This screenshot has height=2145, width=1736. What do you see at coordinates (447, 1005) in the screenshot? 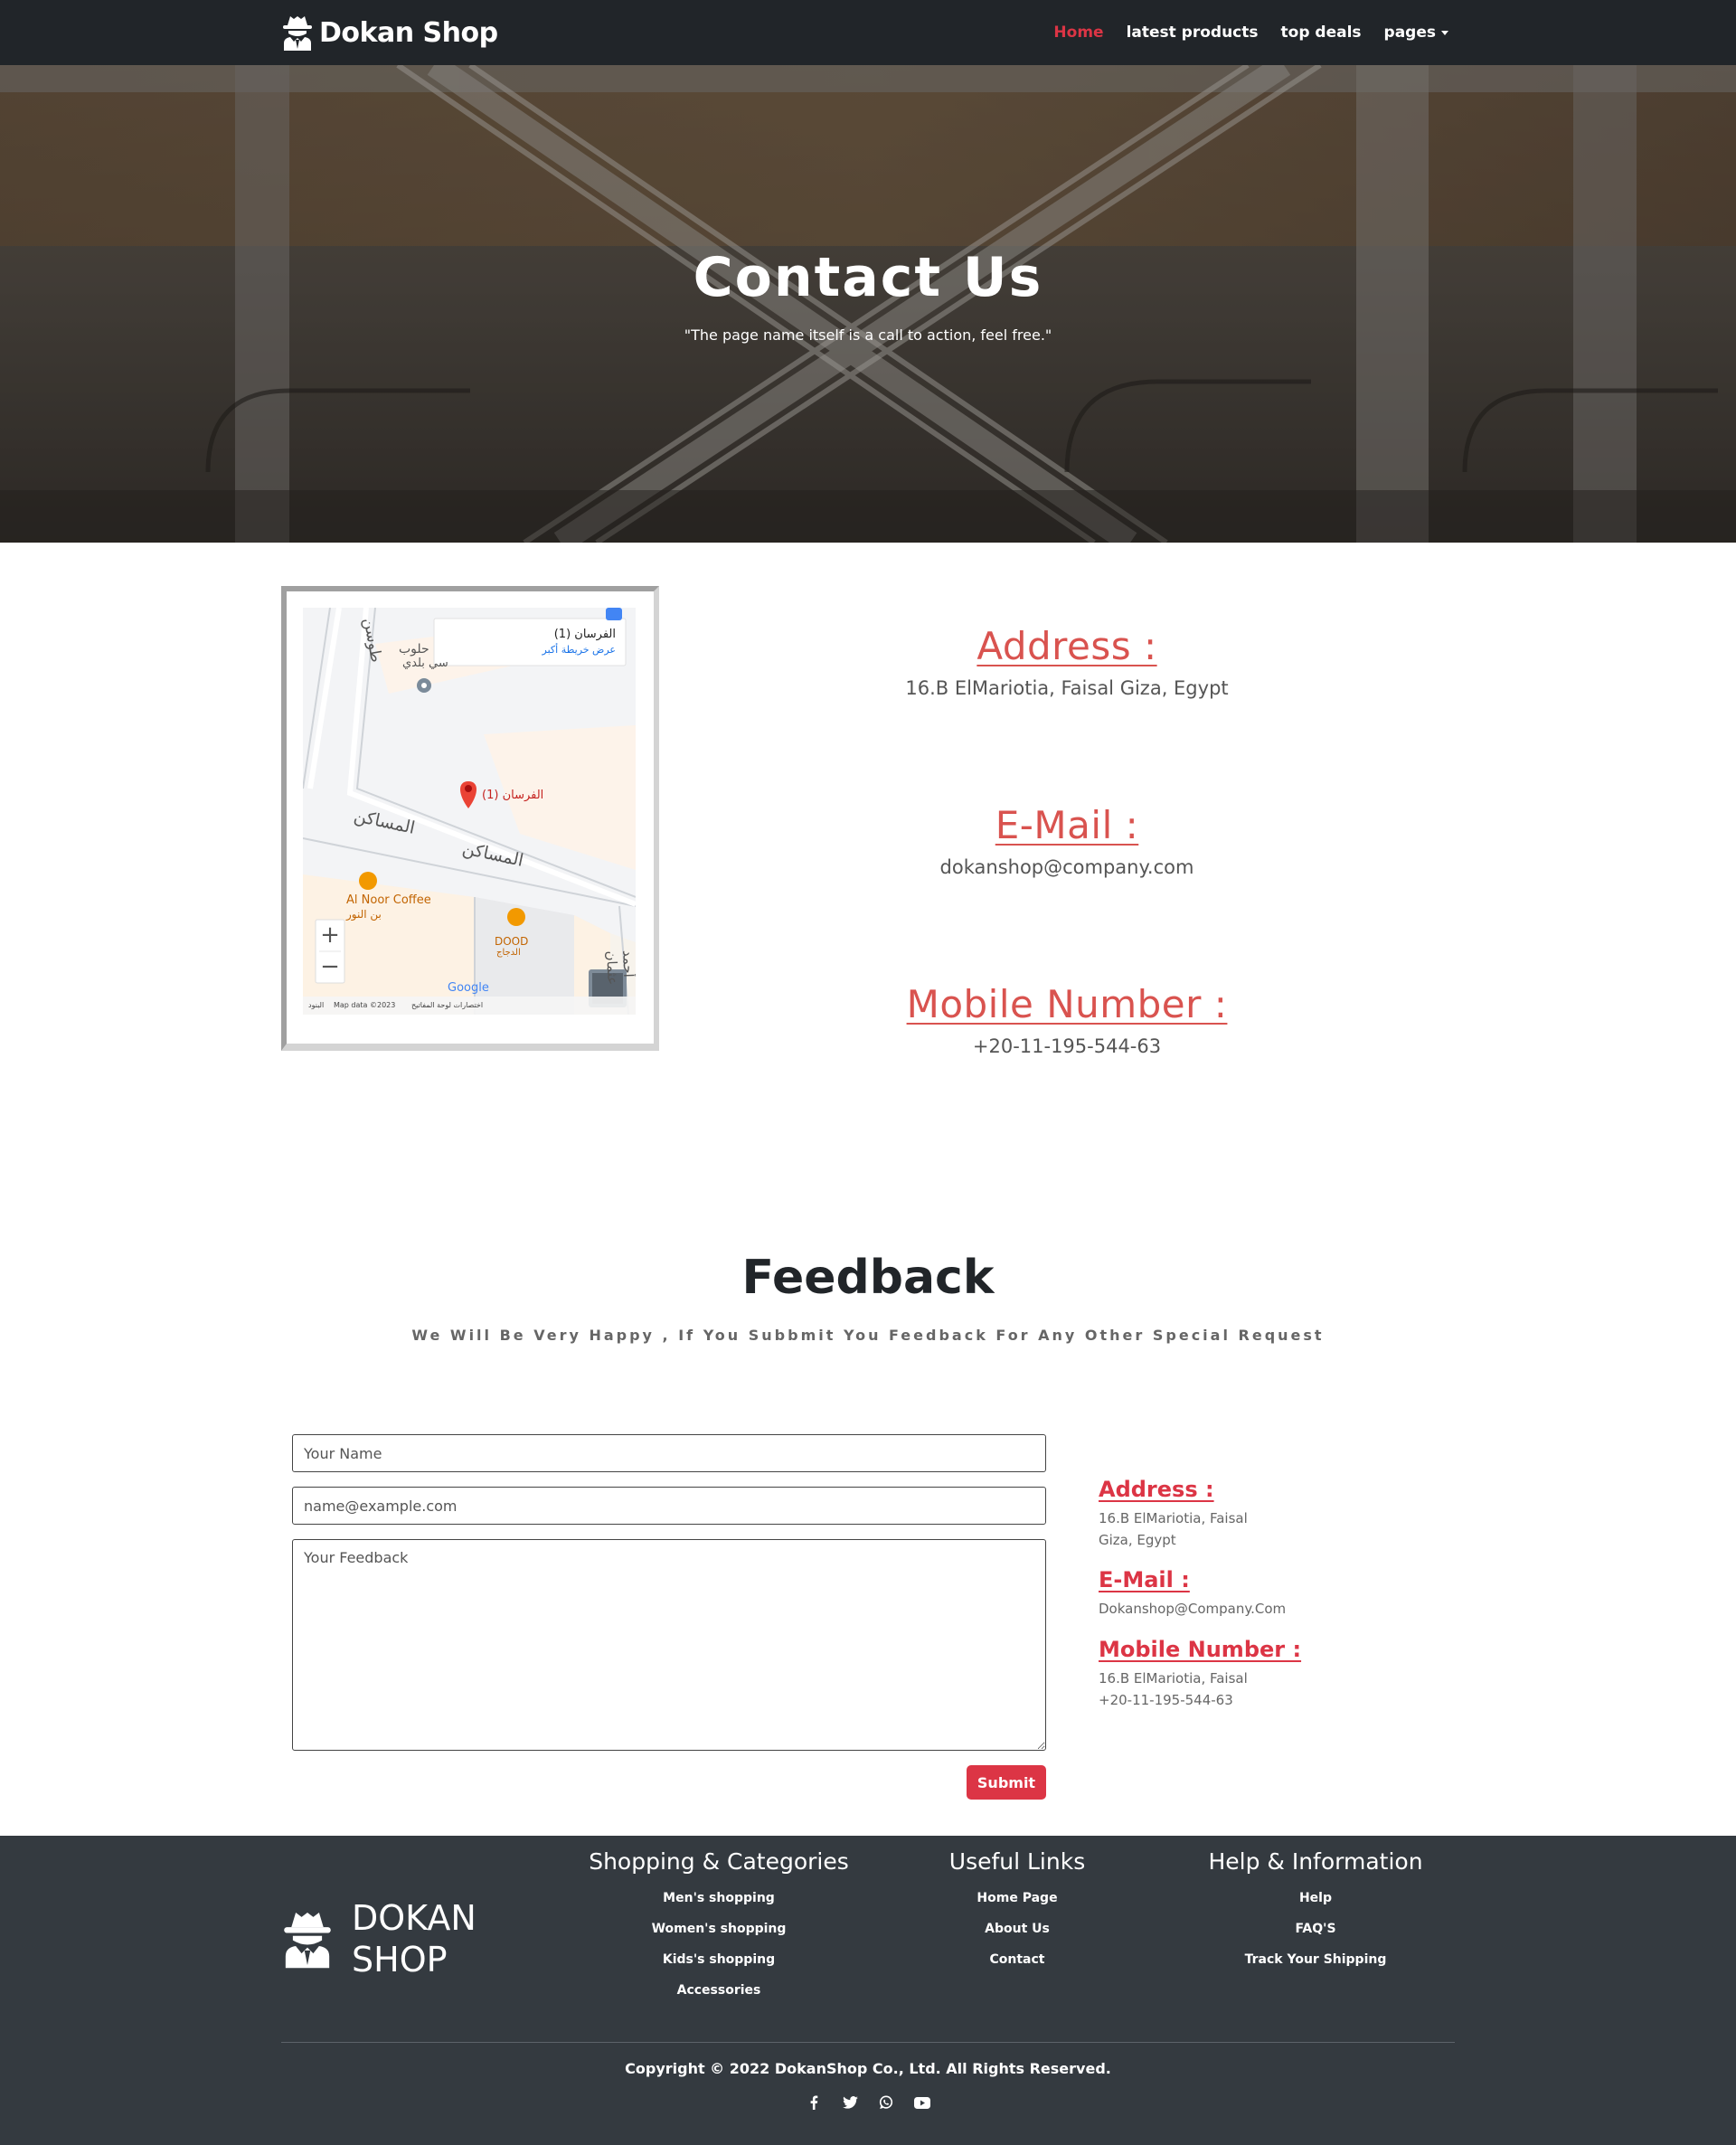
I see `map-shortcuts-link: اختصارات لوحة المفاتيح` at bounding box center [447, 1005].